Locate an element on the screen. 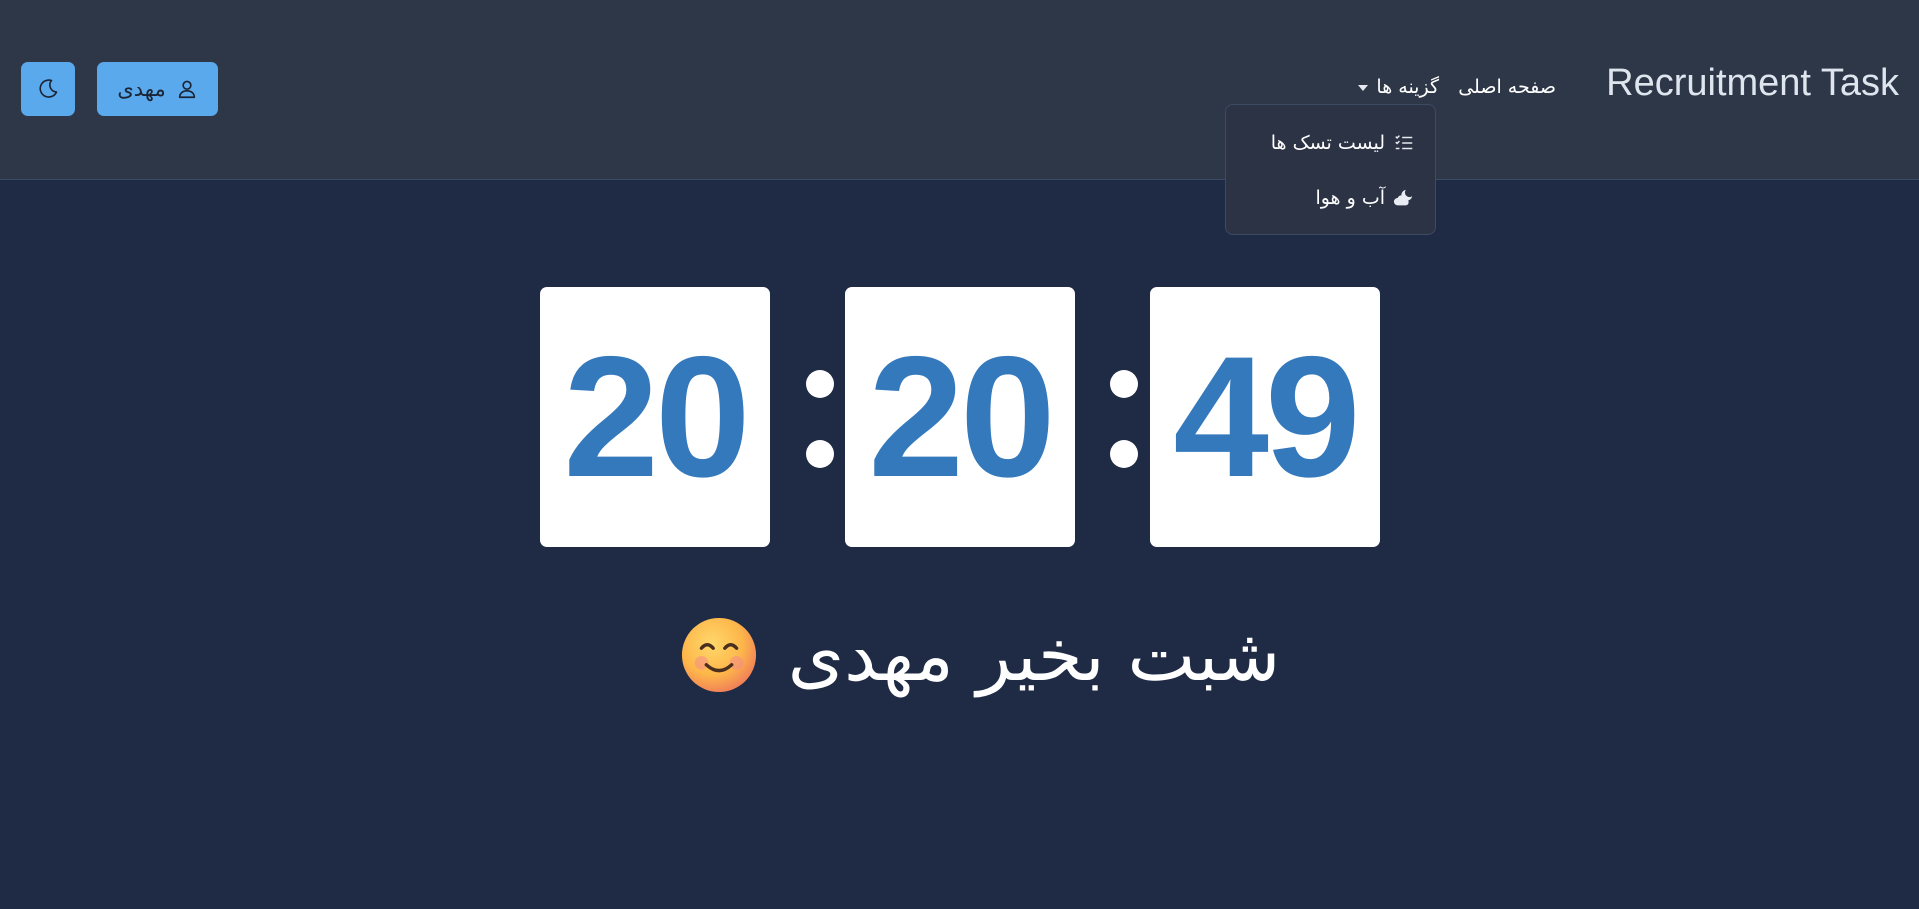 The width and height of the screenshot is (1919, 909). clock-hours-card: 20 is located at coordinates (655, 417).